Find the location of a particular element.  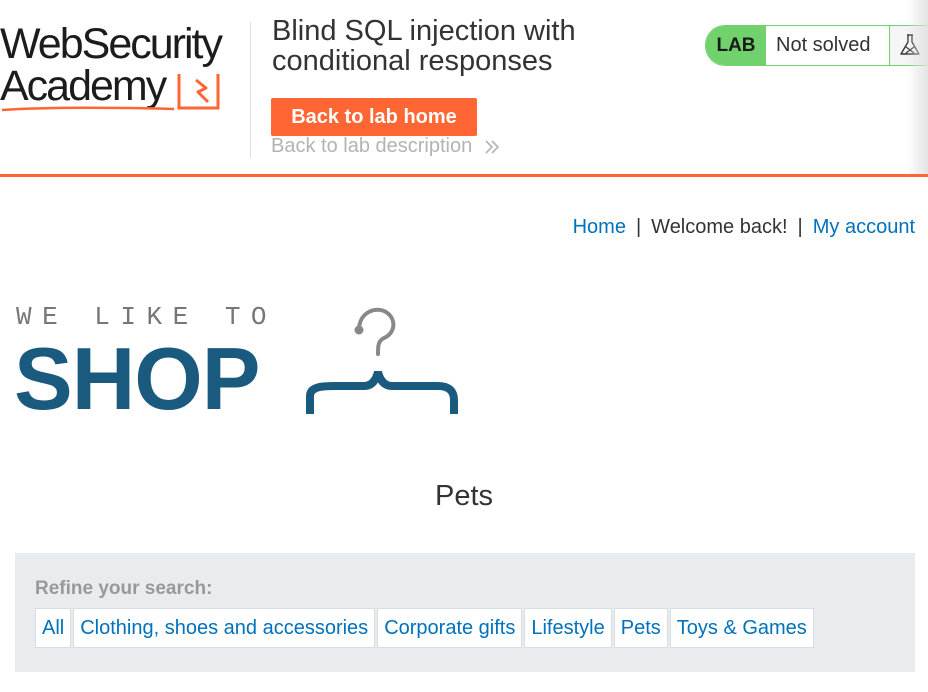

header-divider is located at coordinates (250, 90).